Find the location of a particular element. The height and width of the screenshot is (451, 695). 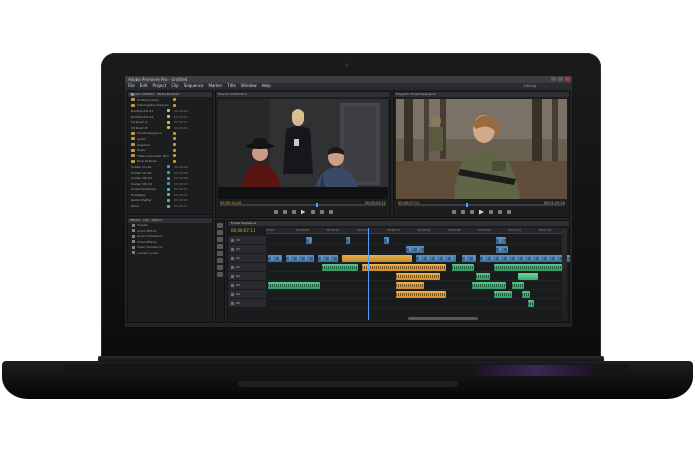

source-timecode-in: 00;00;14;20 is located at coordinates (230, 203).